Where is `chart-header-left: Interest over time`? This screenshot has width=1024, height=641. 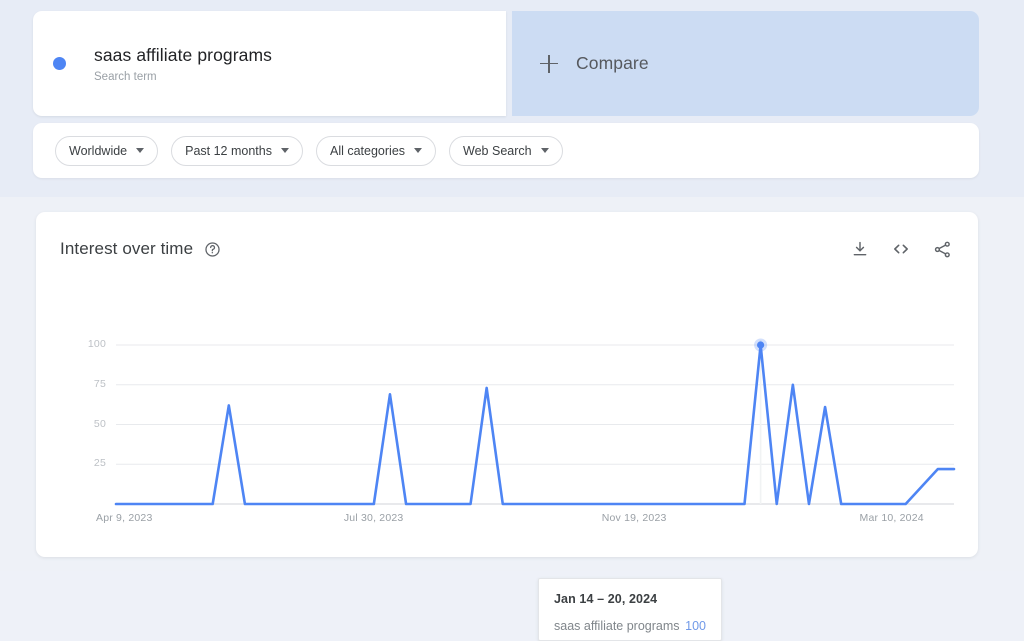 chart-header-left: Interest over time is located at coordinates (140, 249).